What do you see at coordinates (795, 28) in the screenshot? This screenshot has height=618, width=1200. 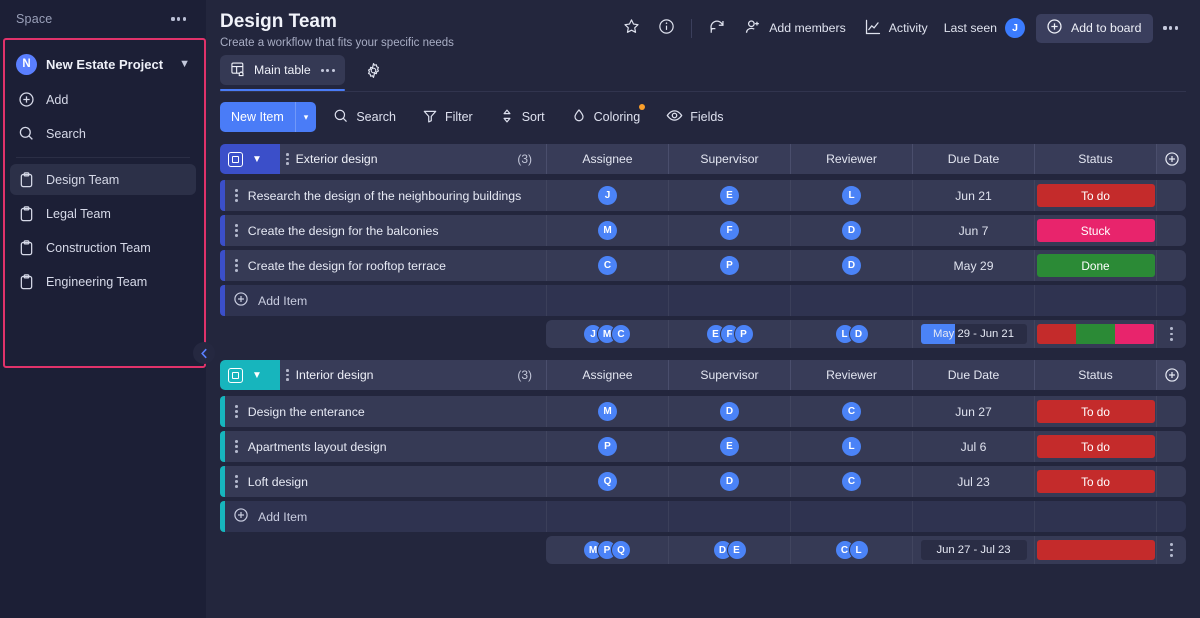 I see `add-members-button: Add members` at bounding box center [795, 28].